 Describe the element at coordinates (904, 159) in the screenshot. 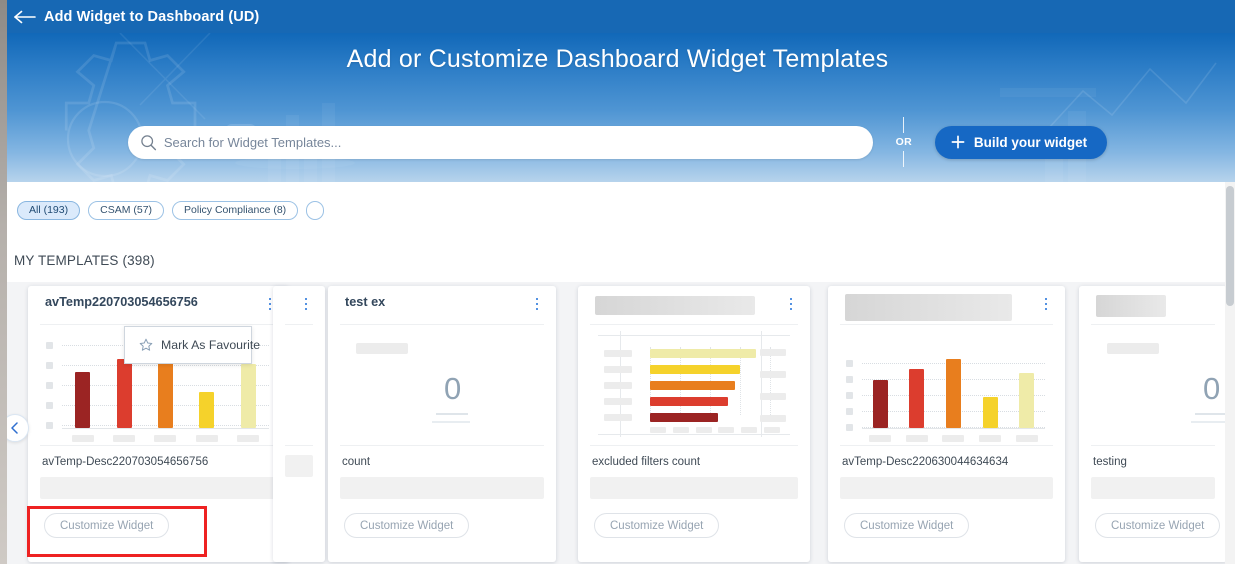

I see `or-line-bottom` at that location.